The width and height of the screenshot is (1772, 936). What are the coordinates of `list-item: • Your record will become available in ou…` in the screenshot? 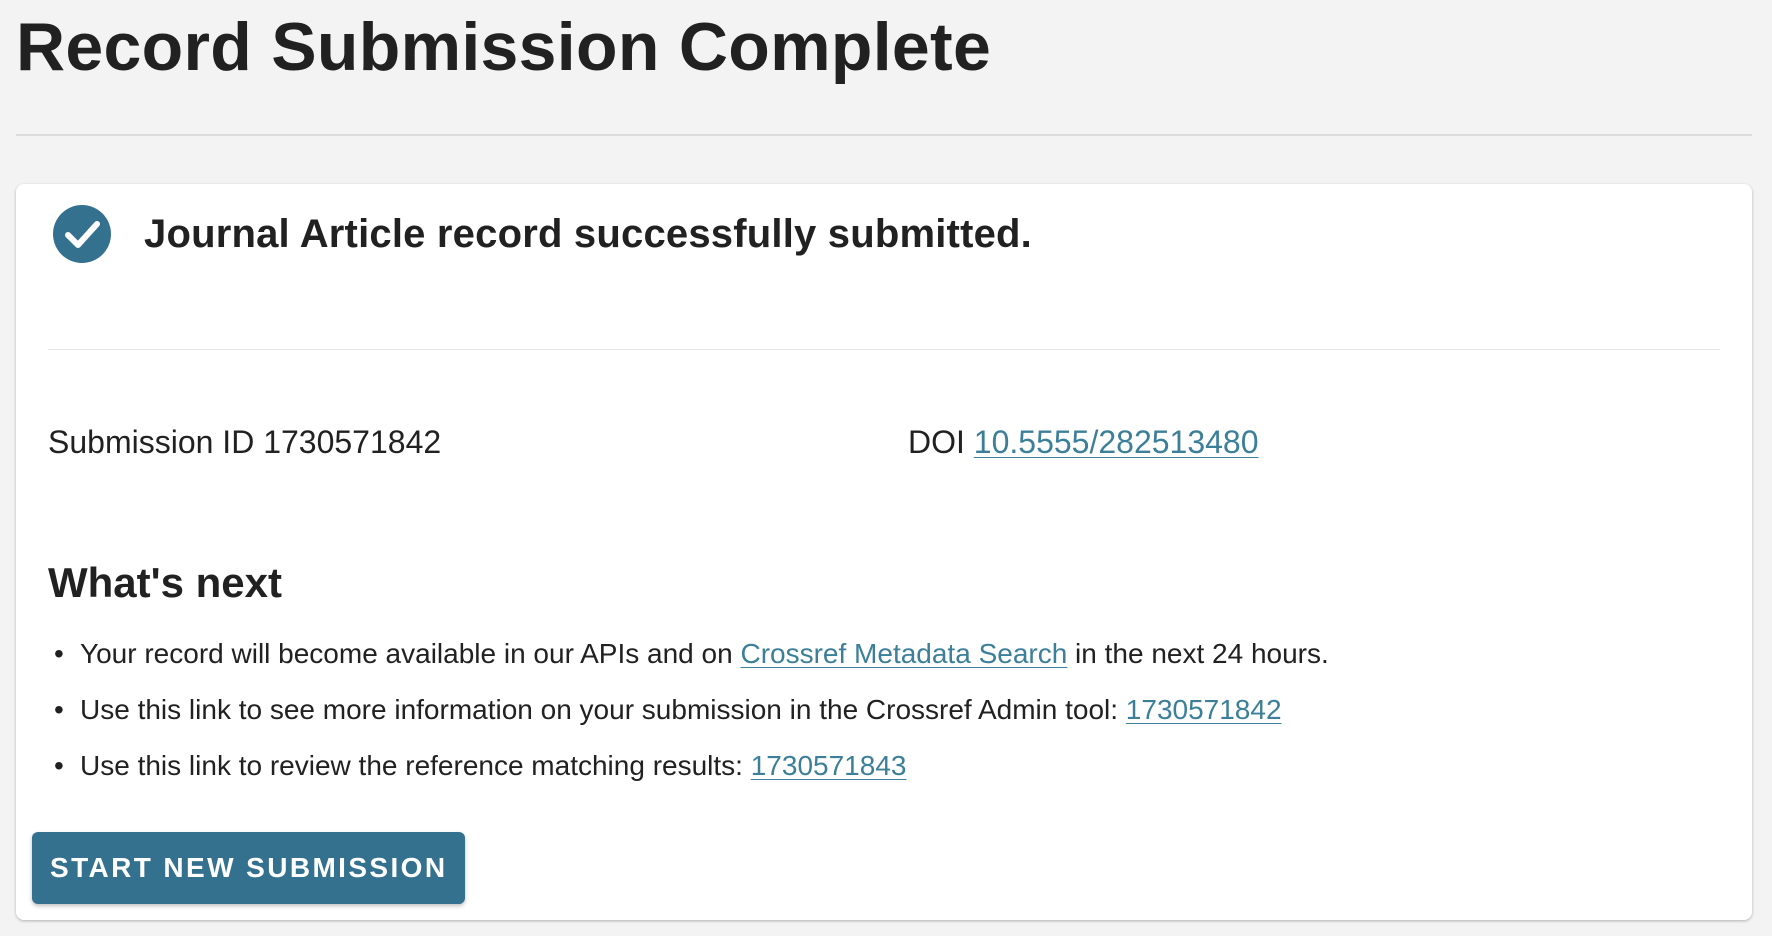 It's located at (688, 662).